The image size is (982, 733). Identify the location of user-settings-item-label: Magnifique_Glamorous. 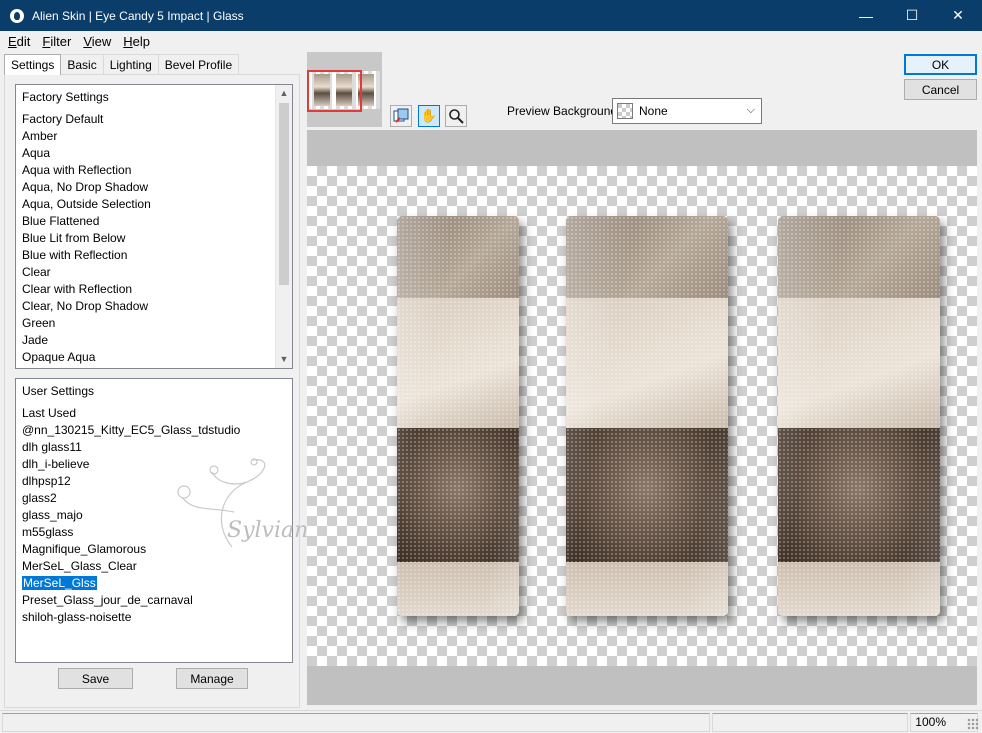
(84, 549).